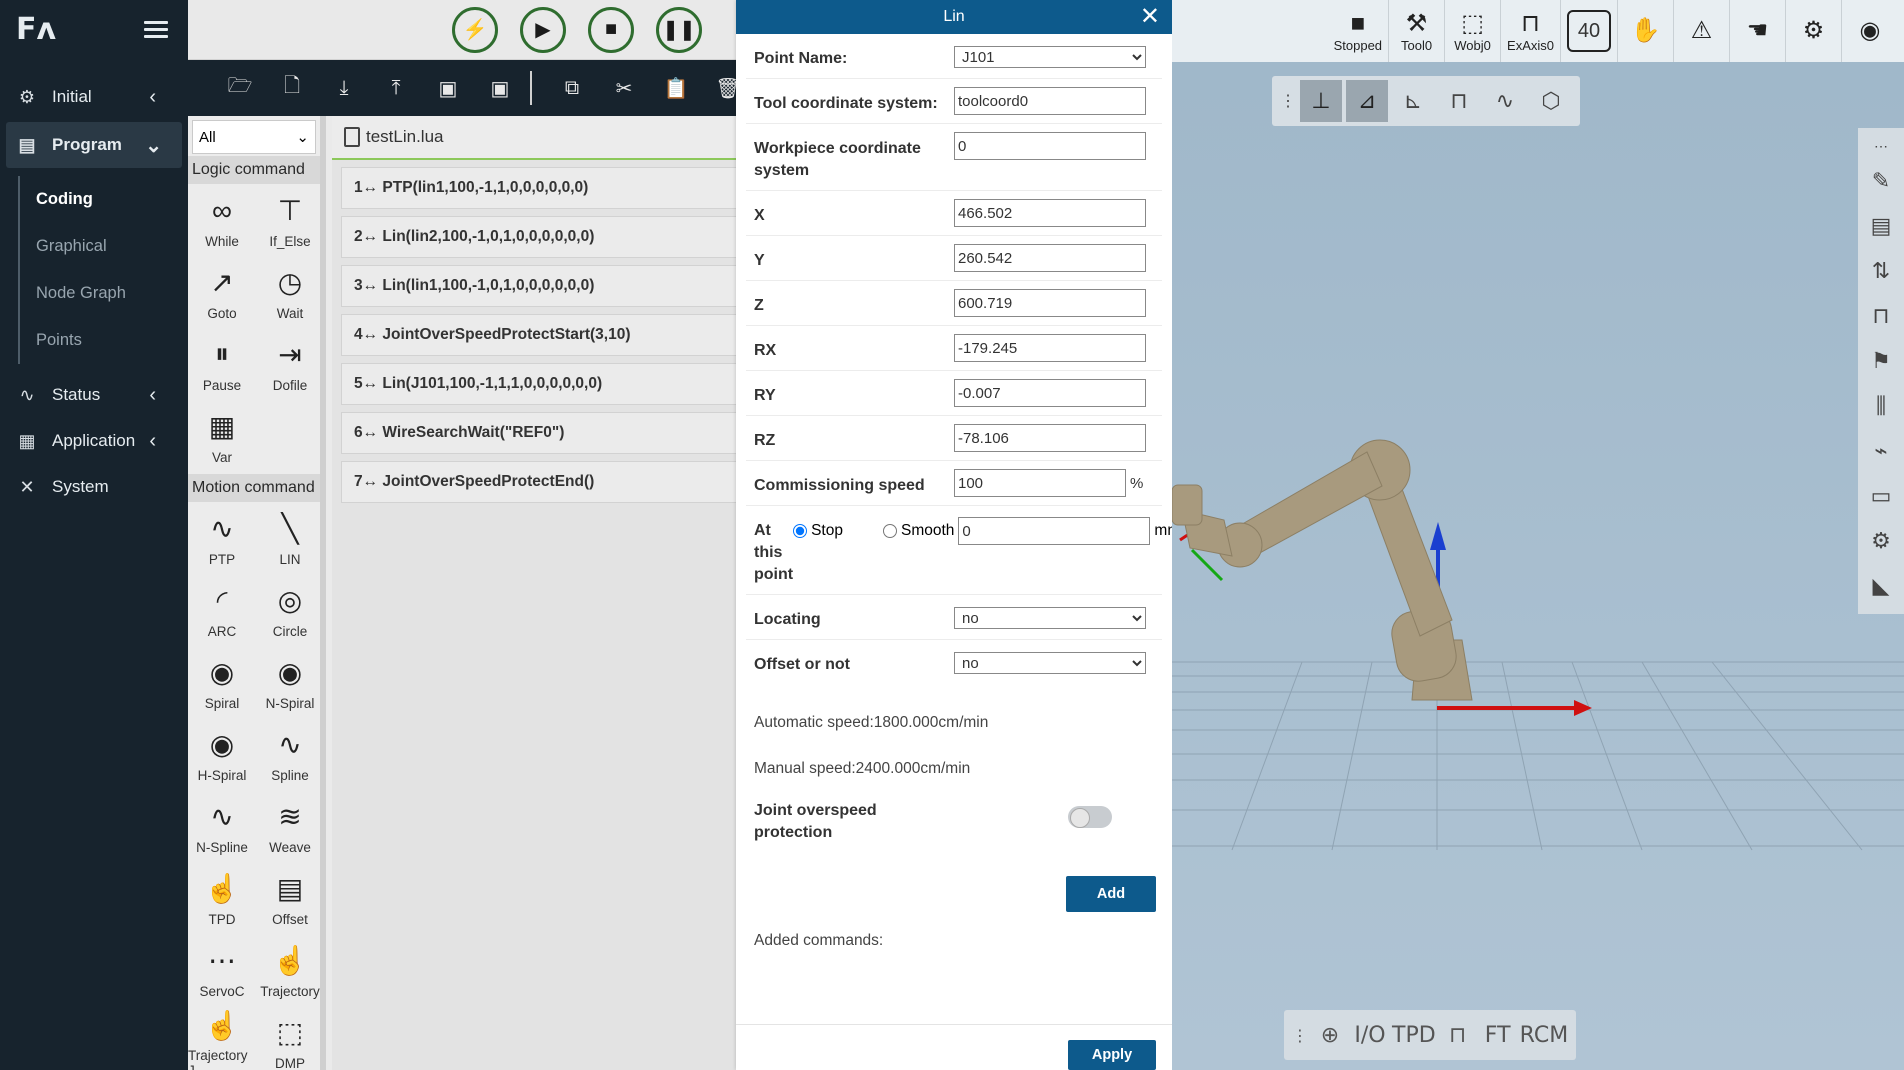 The image size is (1904, 1070). What do you see at coordinates (288, 292) in the screenshot?
I see `command-wait: ◷ Wait` at bounding box center [288, 292].